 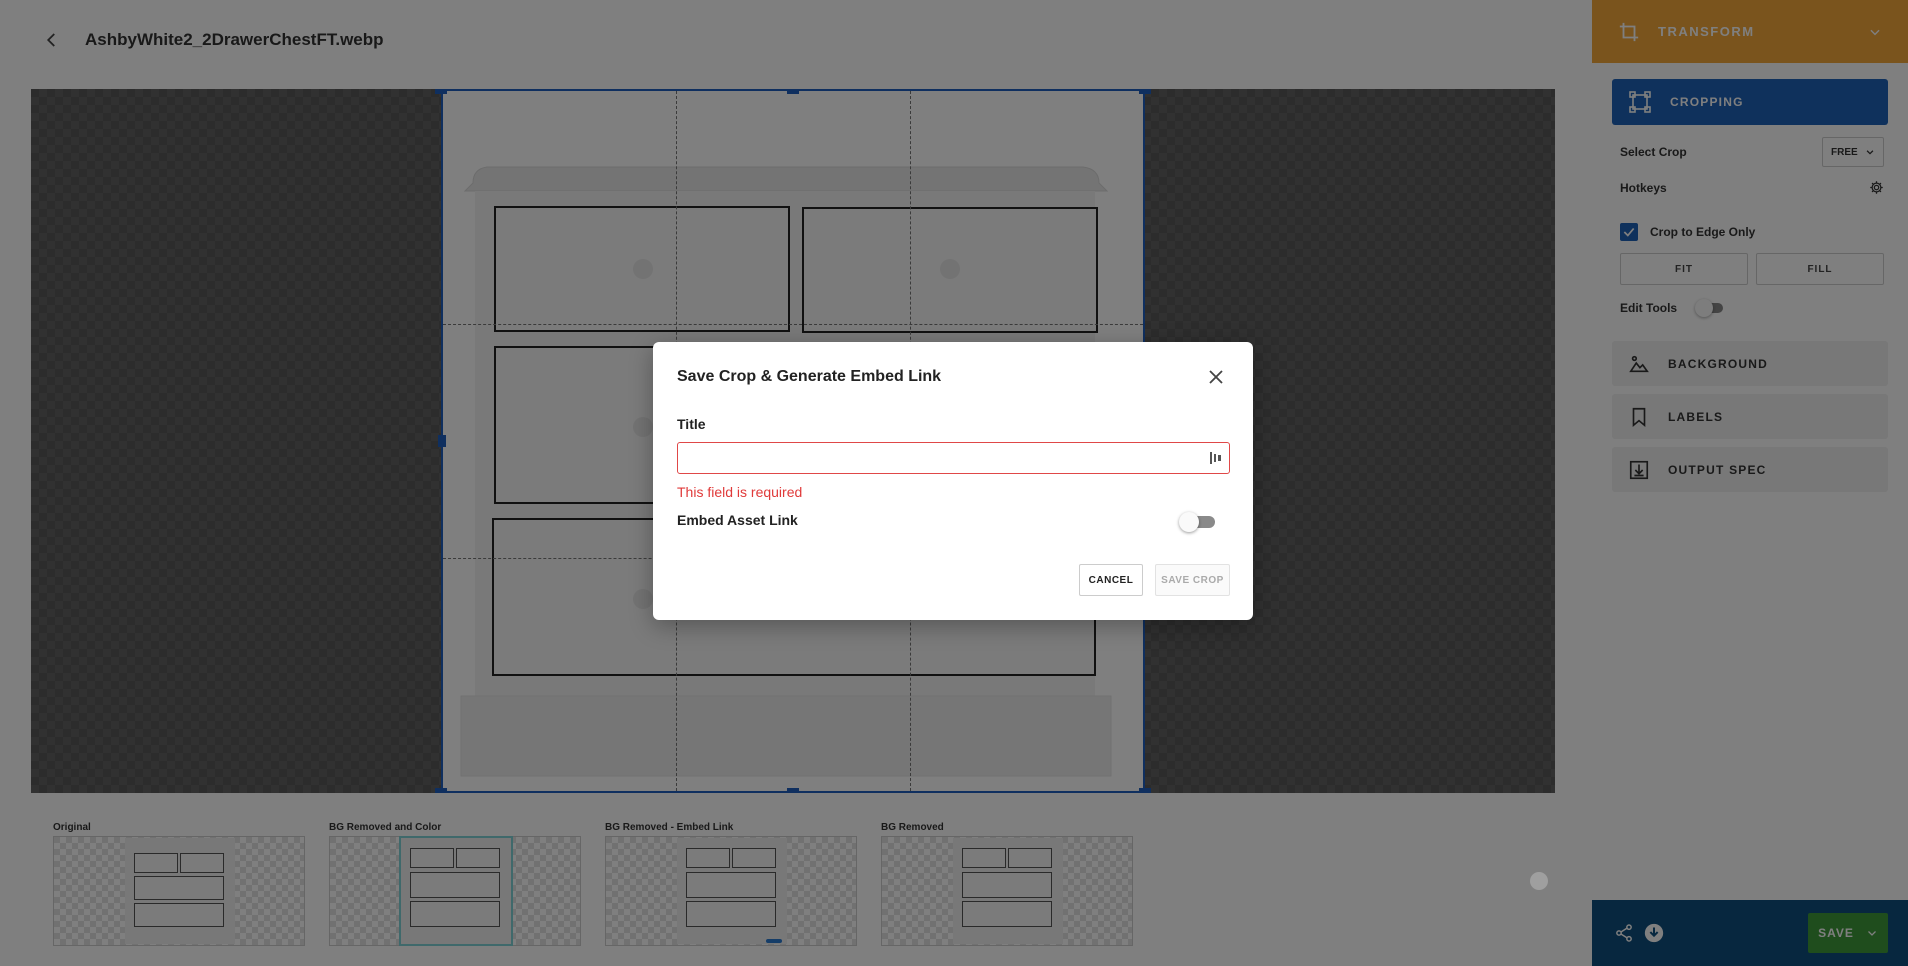 What do you see at coordinates (809, 376) in the screenshot?
I see `dialog-title: Save Crop & Generate Embed Link` at bounding box center [809, 376].